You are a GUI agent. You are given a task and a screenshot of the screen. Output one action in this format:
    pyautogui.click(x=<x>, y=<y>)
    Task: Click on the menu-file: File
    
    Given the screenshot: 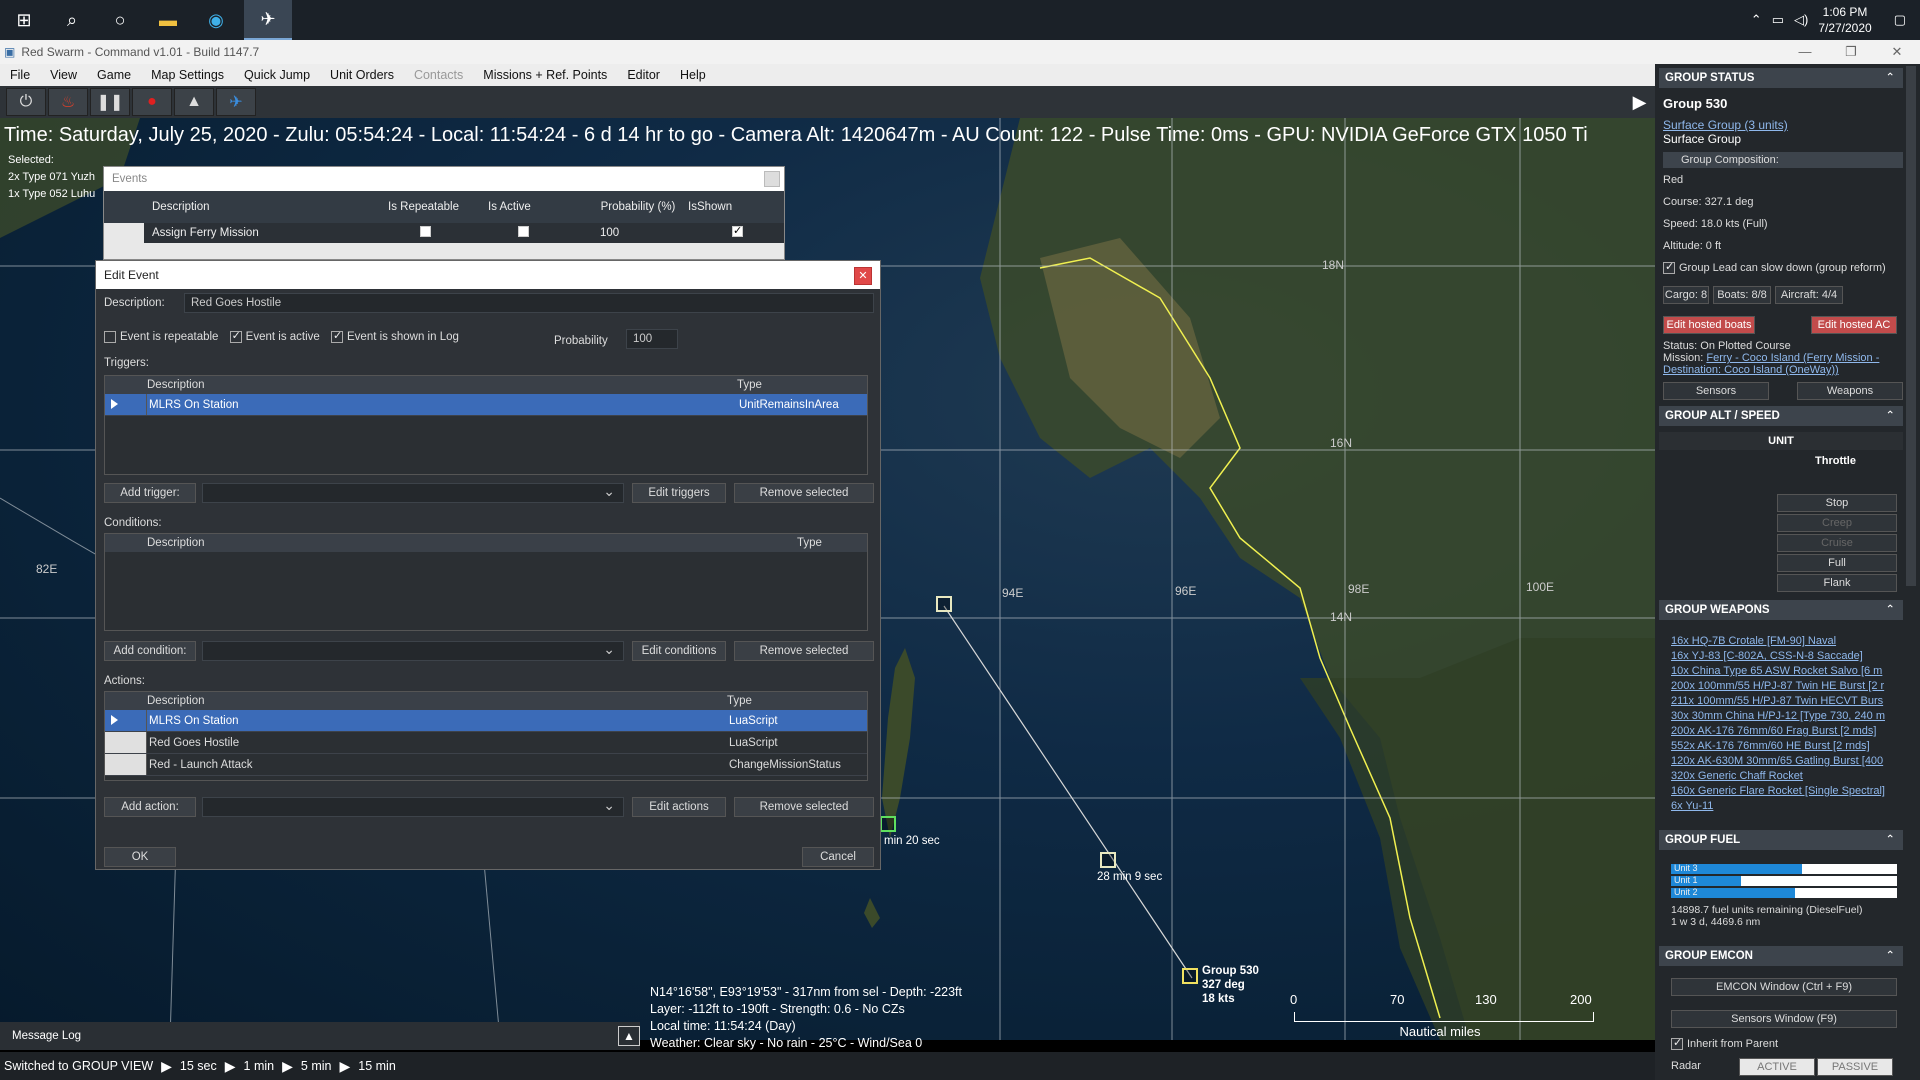 What is the action you would take?
    pyautogui.click(x=20, y=75)
    